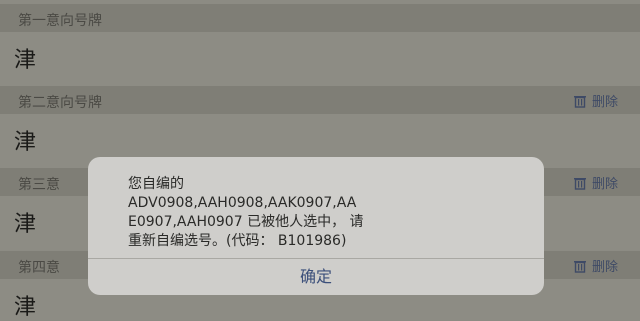 The image size is (640, 321). I want to click on delete-label-4: 删除, so click(604, 267).